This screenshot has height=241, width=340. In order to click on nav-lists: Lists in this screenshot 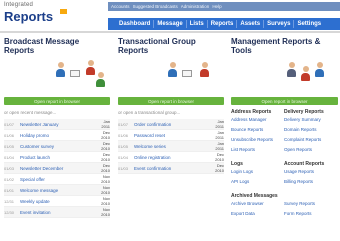, I will do `click(197, 24)`.